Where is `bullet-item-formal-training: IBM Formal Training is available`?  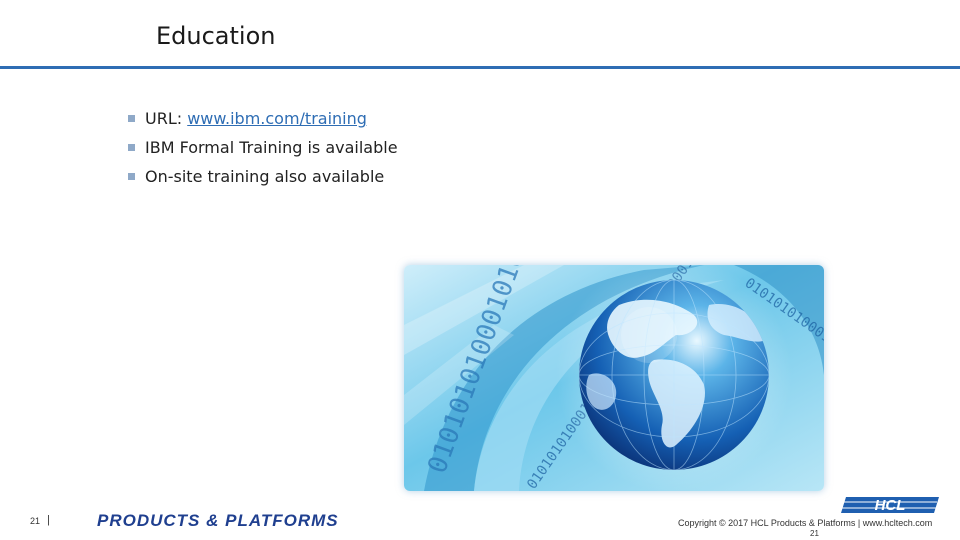
bullet-item-formal-training: IBM Formal Training is available is located at coordinates (263, 147).